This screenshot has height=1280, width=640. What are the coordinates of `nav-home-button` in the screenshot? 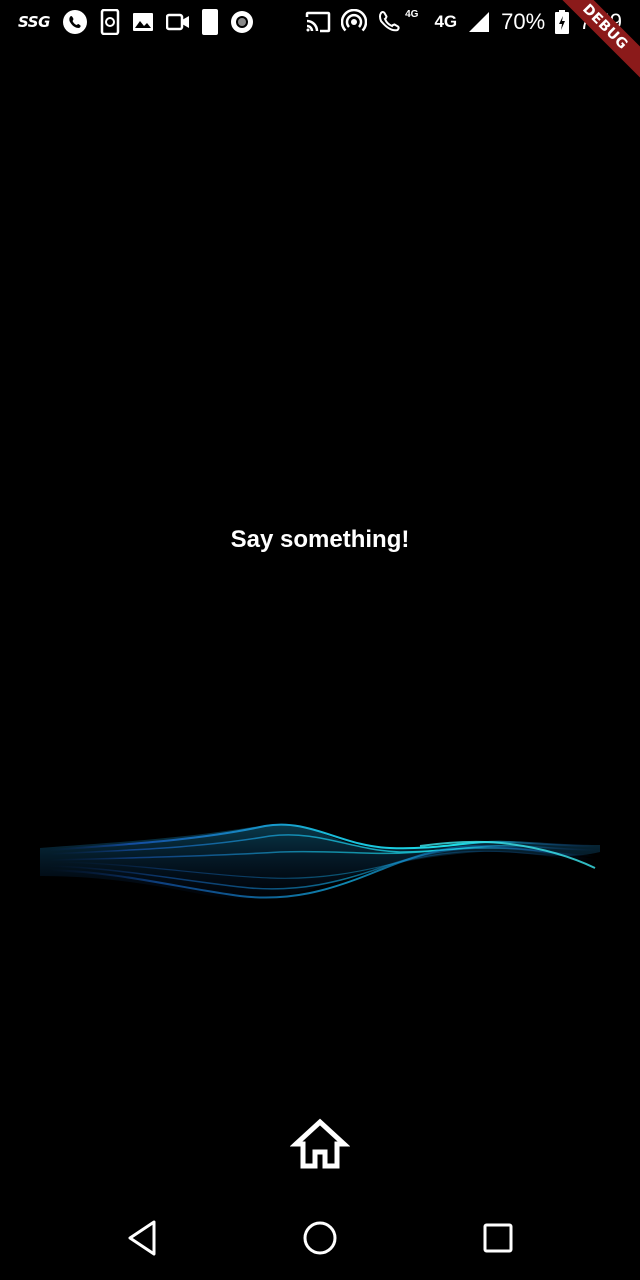 It's located at (320, 1238).